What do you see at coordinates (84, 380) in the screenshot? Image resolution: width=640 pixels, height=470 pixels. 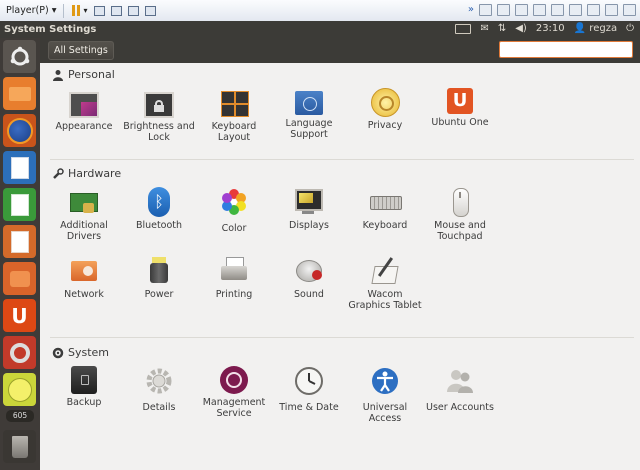 I see `backup-icon` at bounding box center [84, 380].